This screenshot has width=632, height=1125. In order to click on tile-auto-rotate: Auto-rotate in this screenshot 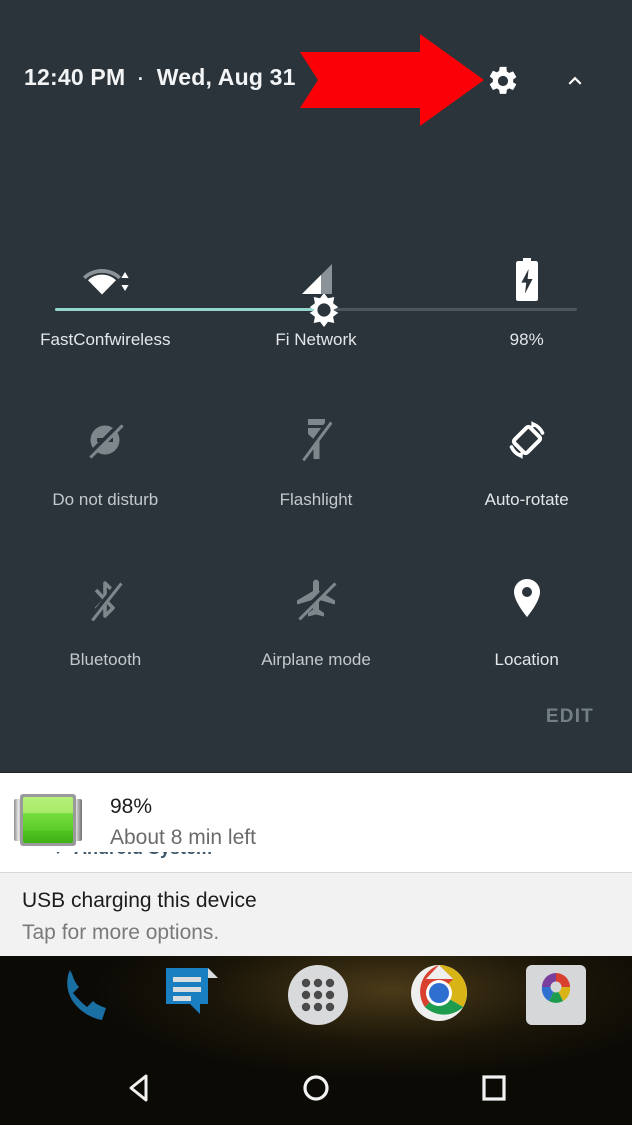, I will do `click(526, 468)`.